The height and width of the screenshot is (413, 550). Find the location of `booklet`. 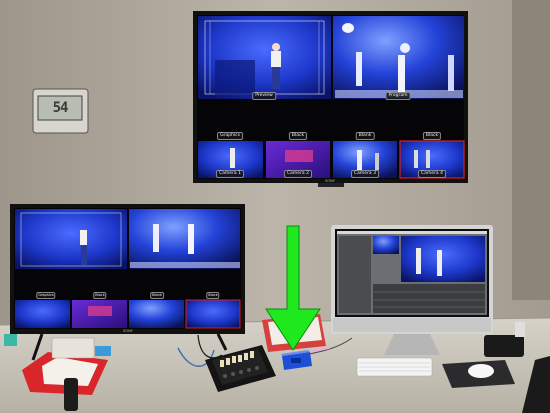

booklet is located at coordinates (73, 348).